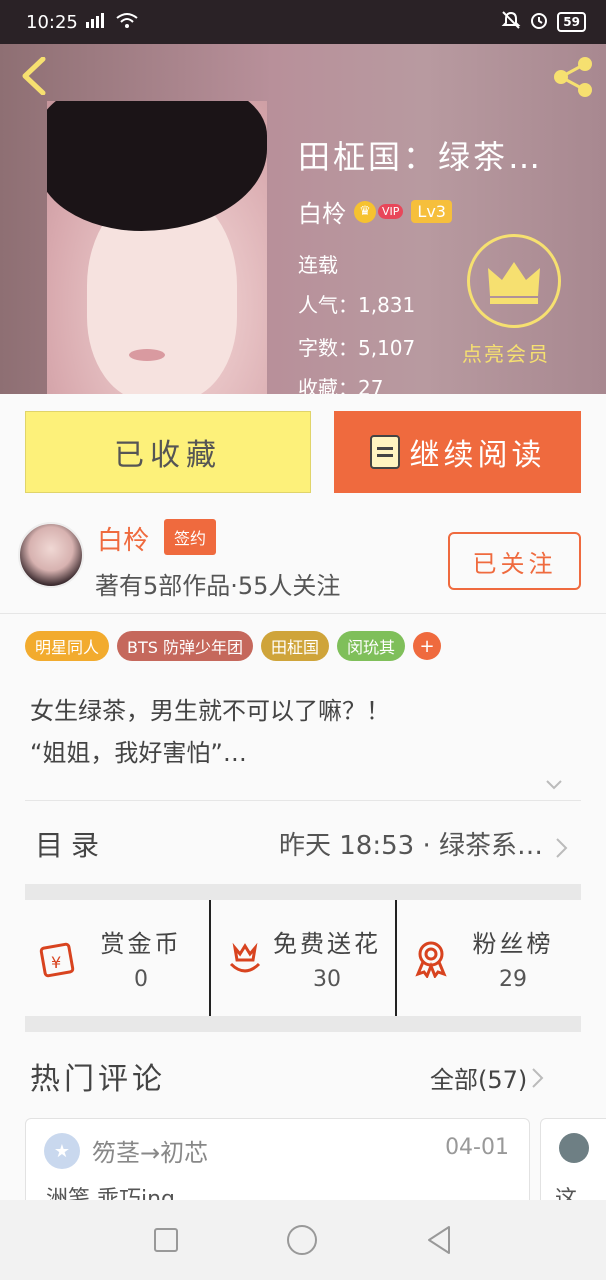  What do you see at coordinates (327, 944) in the screenshot?
I see `stat-title: 免费送花` at bounding box center [327, 944].